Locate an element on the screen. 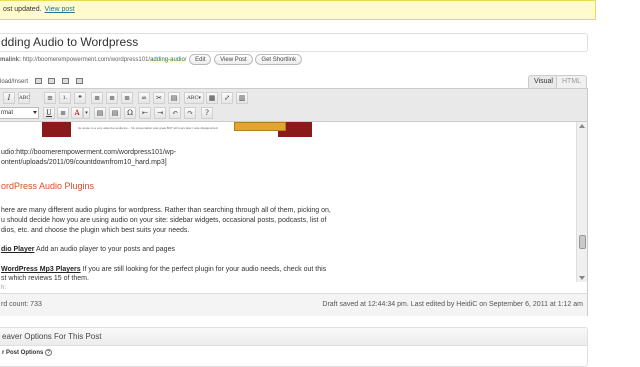 The width and height of the screenshot is (640, 367). align-right-button: ≣ is located at coordinates (127, 98).